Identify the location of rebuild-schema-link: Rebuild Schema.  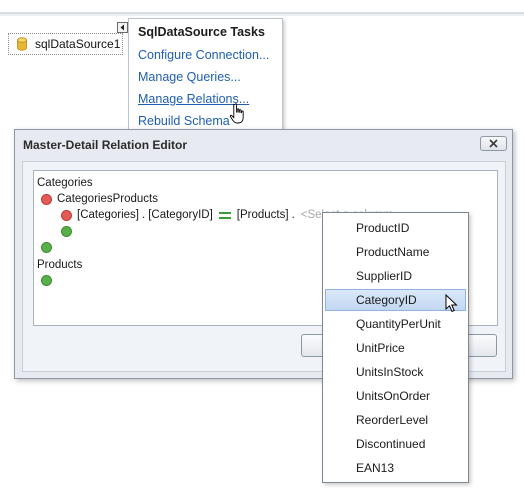
(184, 121).